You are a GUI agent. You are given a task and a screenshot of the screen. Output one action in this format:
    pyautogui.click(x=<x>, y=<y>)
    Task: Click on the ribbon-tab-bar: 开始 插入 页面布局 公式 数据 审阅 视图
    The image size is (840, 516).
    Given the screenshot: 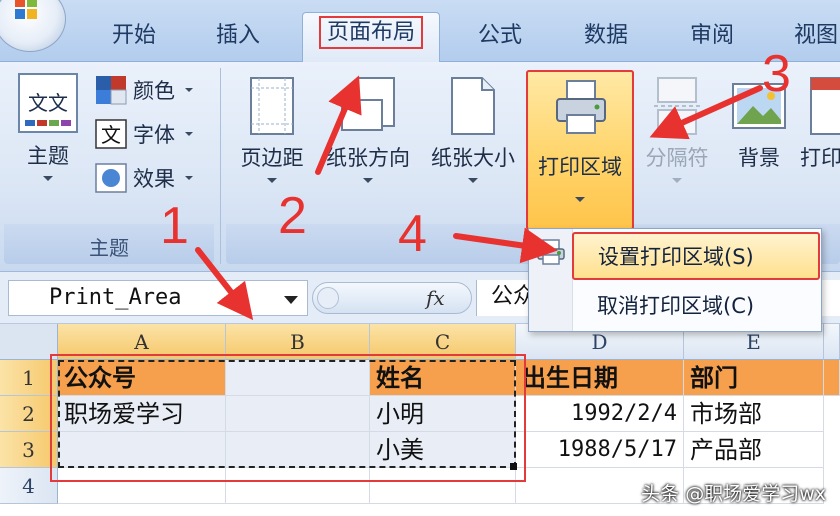 What is the action you would take?
    pyautogui.click(x=420, y=31)
    